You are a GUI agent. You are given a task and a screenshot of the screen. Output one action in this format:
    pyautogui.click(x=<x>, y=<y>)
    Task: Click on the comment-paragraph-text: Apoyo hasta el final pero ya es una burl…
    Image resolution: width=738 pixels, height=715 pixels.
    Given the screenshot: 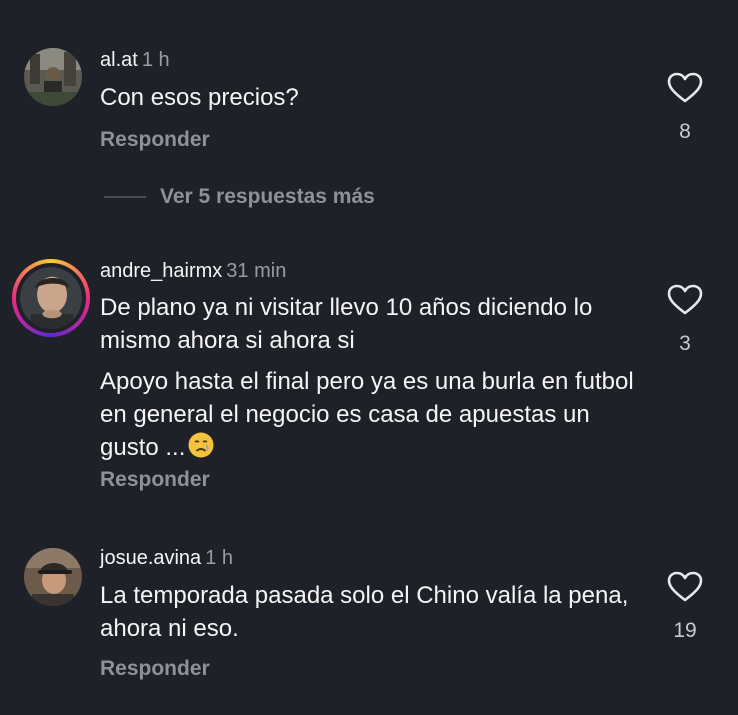 What is the action you would take?
    pyautogui.click(x=367, y=414)
    